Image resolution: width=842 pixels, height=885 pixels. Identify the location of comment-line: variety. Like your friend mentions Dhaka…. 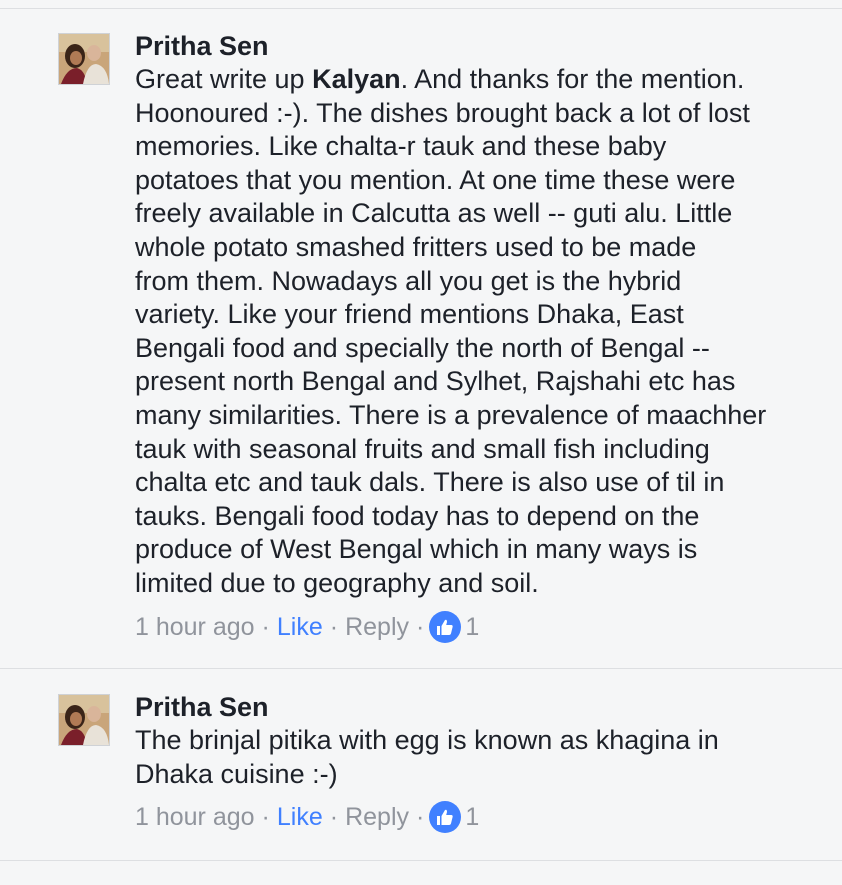
(409, 314).